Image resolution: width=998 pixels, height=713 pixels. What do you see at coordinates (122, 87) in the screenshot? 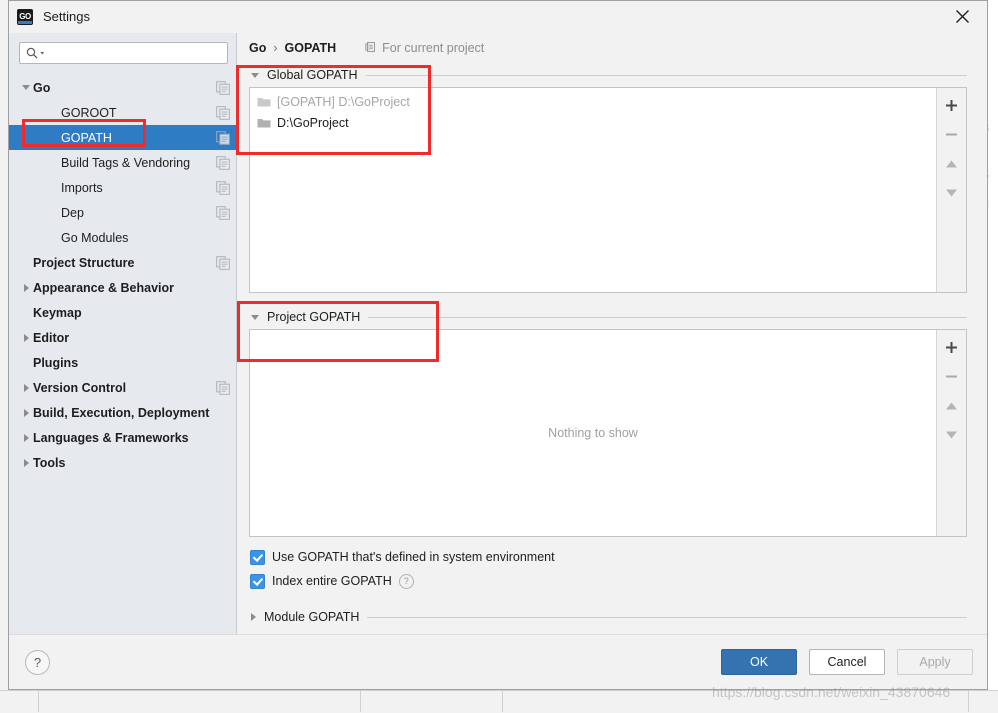
I see `sidebar-item-go: Go` at bounding box center [122, 87].